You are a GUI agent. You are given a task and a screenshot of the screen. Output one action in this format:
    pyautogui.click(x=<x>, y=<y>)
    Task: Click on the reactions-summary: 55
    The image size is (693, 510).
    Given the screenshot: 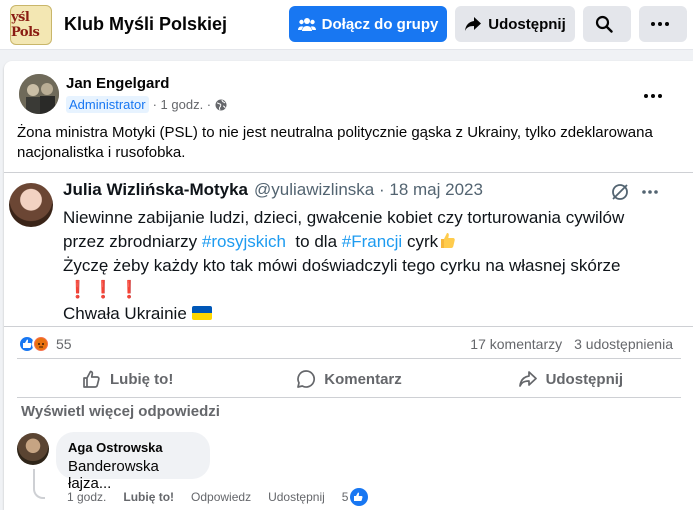 What is the action you would take?
    pyautogui.click(x=45, y=344)
    